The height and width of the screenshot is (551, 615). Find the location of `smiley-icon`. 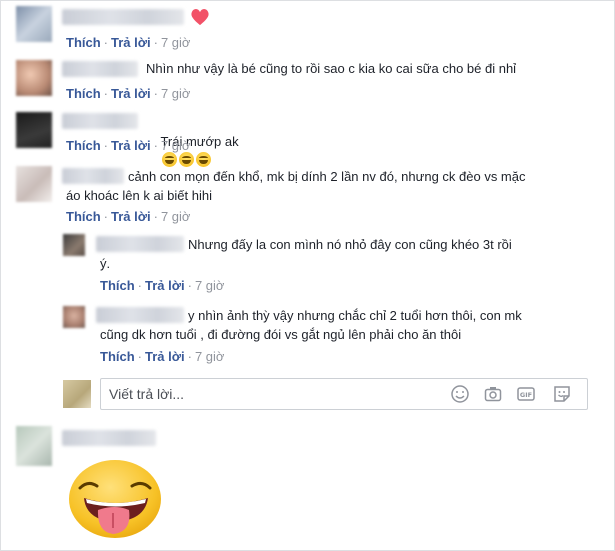

smiley-icon is located at coordinates (460, 394).